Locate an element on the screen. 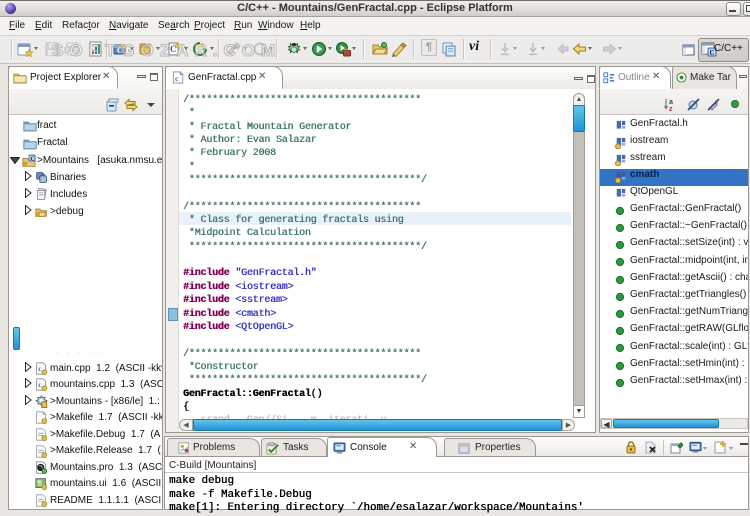 This screenshot has width=750, height=516. svg-text: z is located at coordinates (671, 109).